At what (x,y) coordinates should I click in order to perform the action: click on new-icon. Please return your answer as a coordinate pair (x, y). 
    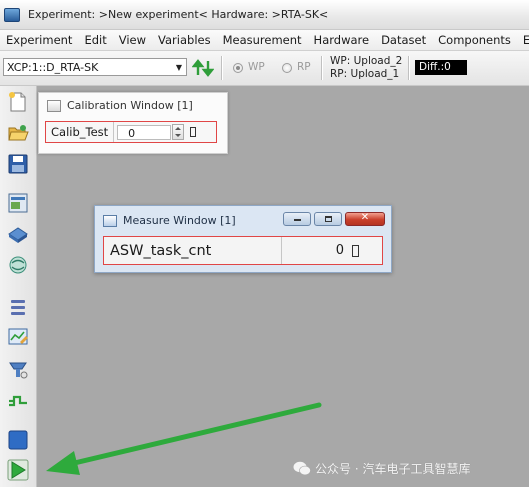
    Looking at the image, I should click on (18, 102).